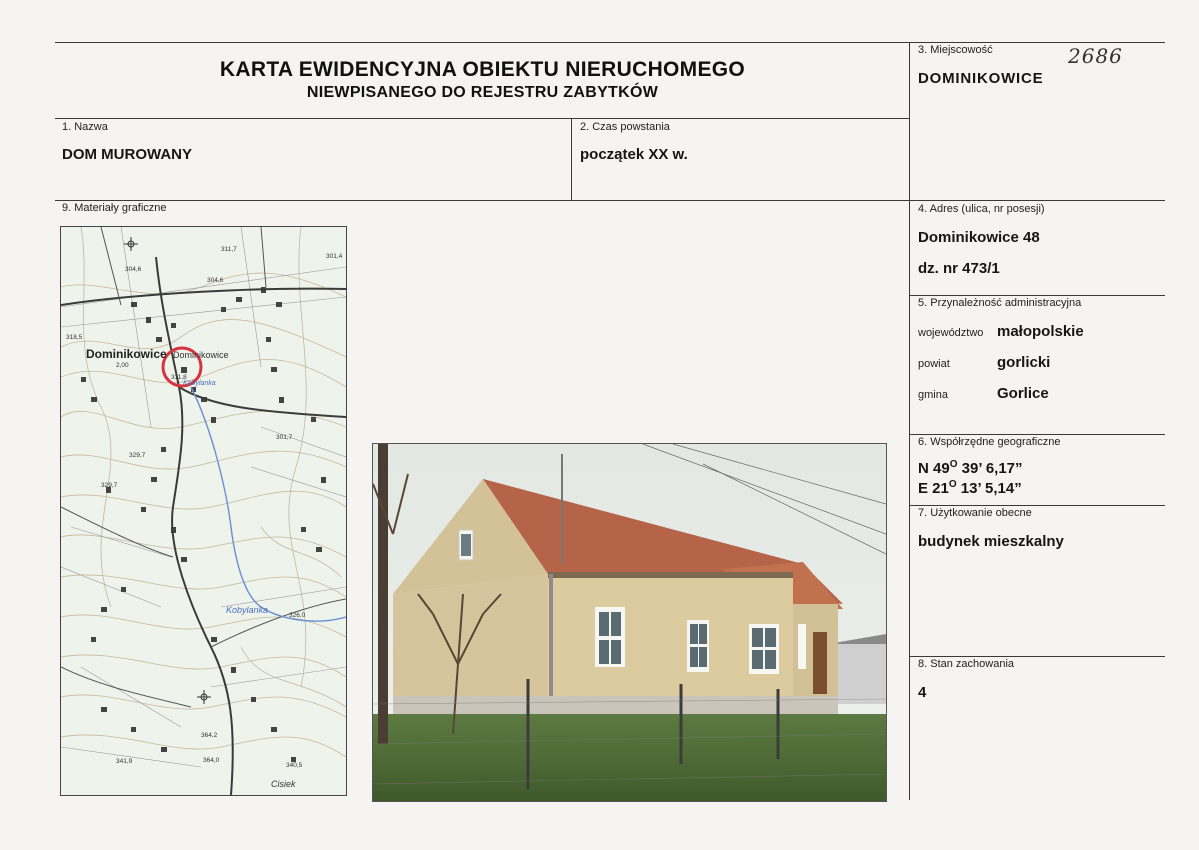 The image size is (1199, 850). I want to click on gmina-label: gmina, so click(933, 395).